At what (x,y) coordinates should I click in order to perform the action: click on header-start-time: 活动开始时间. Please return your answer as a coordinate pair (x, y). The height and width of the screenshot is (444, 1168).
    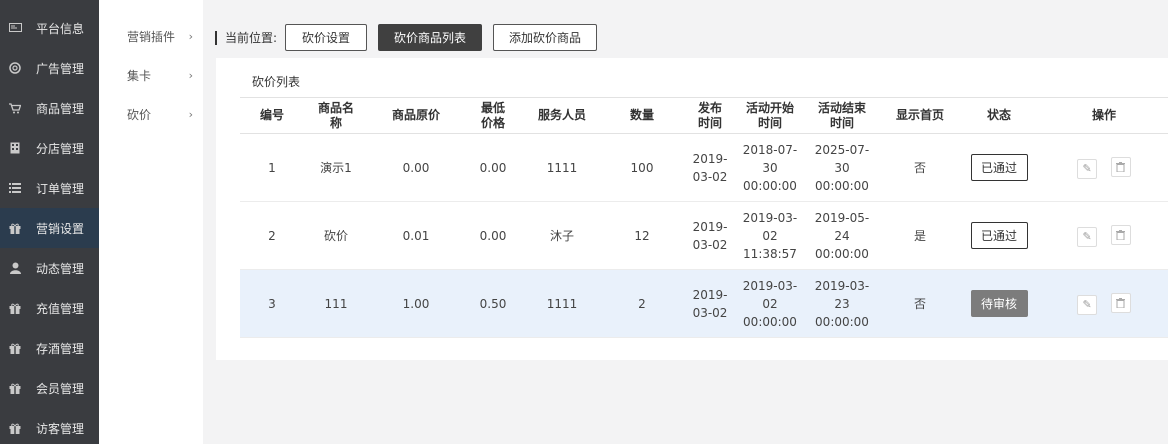
    Looking at the image, I should click on (770, 115).